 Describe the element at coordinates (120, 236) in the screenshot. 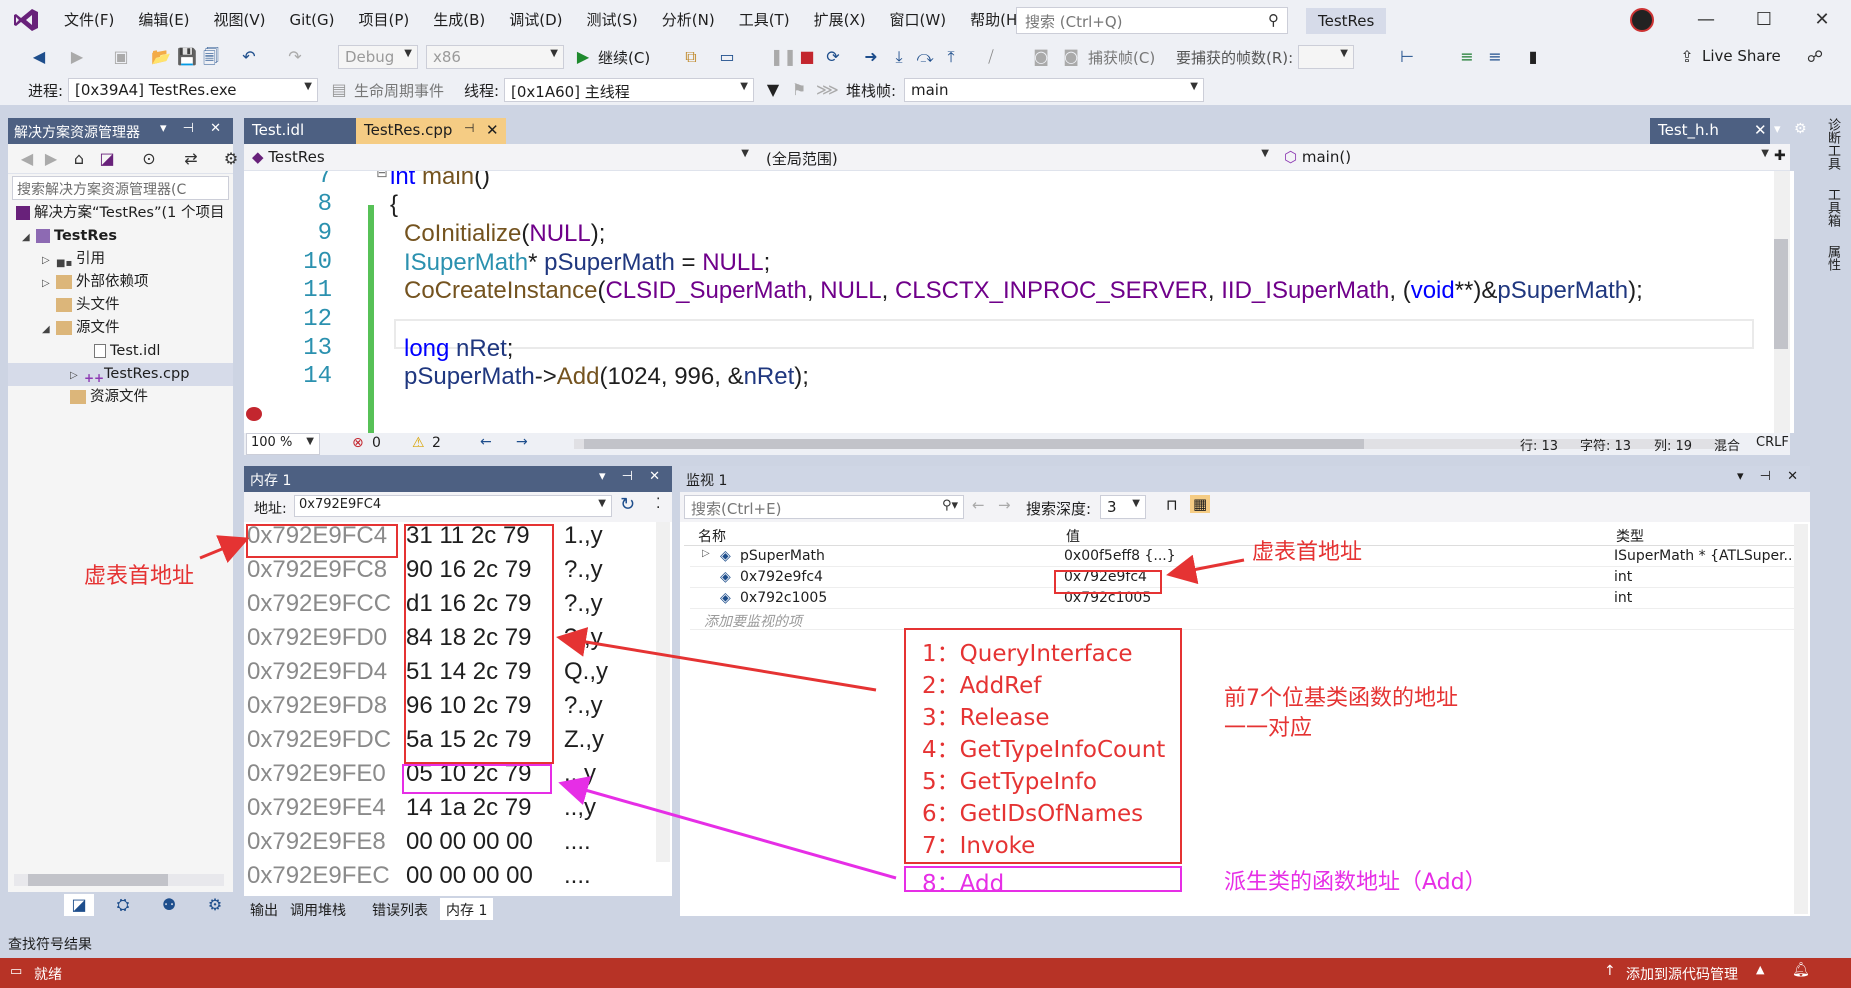

I see `tree-item-project: ◢ TestRes` at that location.